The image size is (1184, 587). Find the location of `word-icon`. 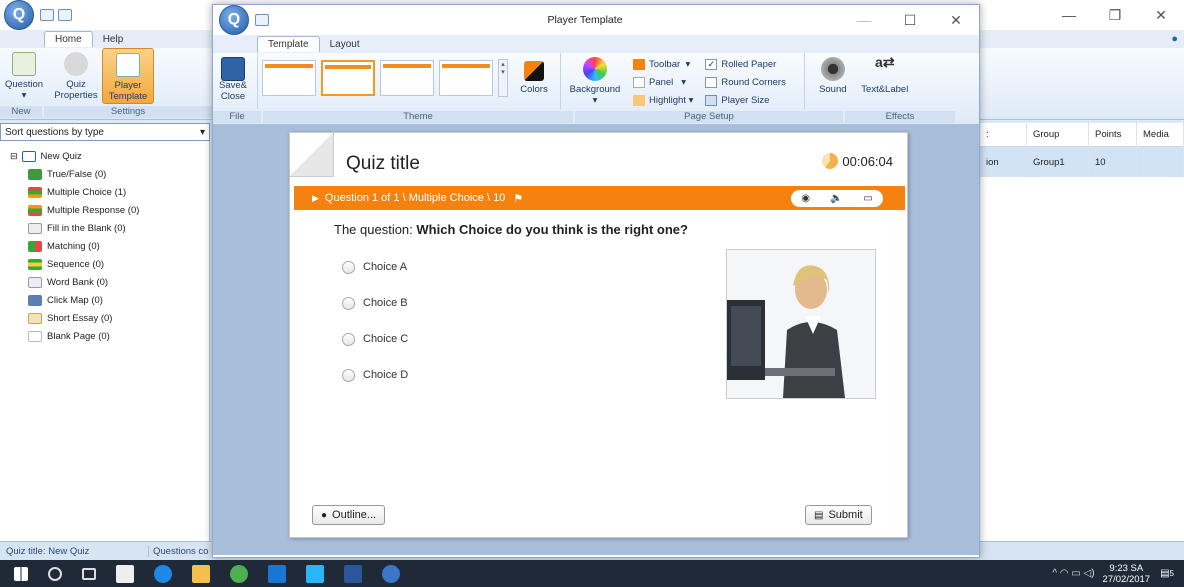

word-icon is located at coordinates (353, 573).